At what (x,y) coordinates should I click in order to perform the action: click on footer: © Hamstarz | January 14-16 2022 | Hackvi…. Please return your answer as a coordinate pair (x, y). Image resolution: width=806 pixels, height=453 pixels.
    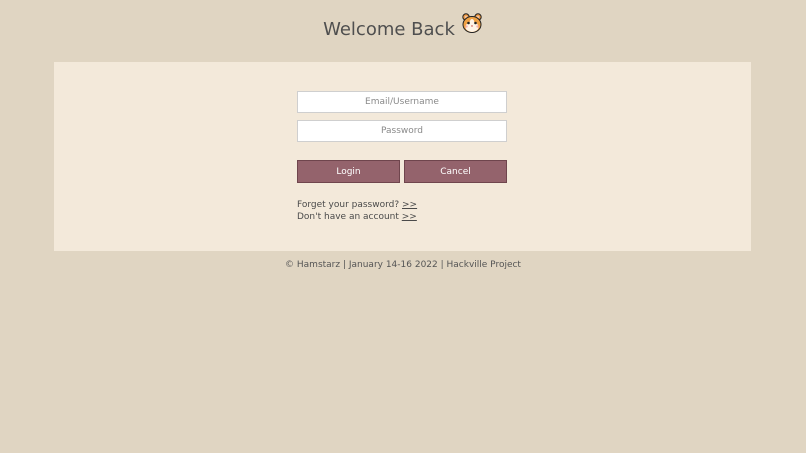
    Looking at the image, I should click on (403, 265).